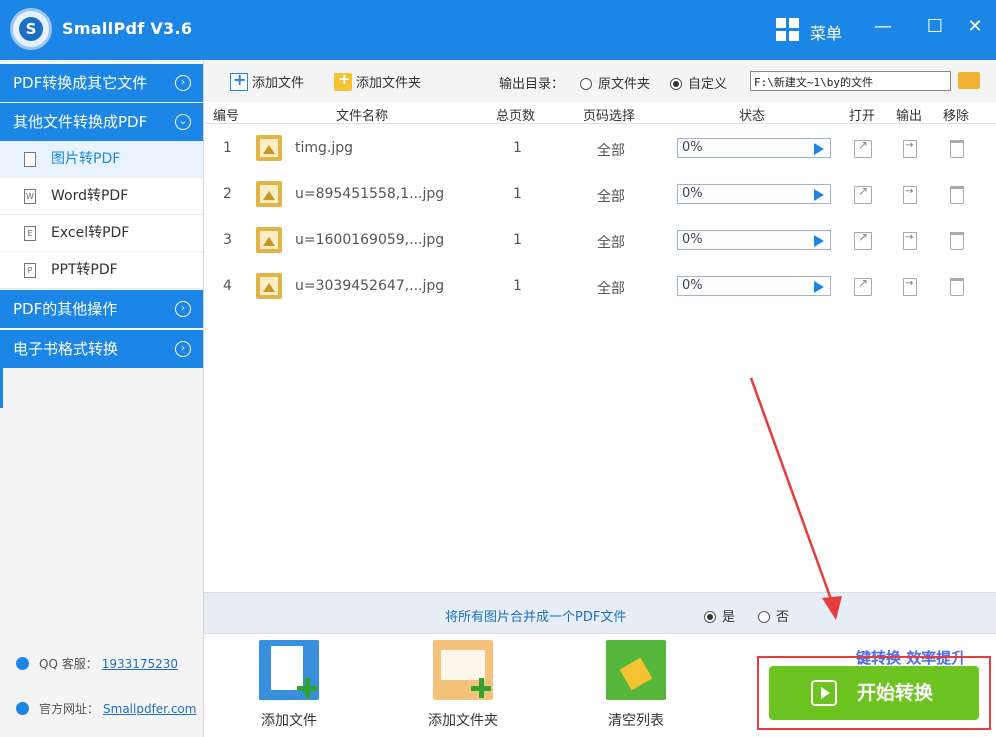 The width and height of the screenshot is (996, 737). What do you see at coordinates (97, 663) in the screenshot?
I see `qq-contact: QQ 客服： 1933175230` at bounding box center [97, 663].